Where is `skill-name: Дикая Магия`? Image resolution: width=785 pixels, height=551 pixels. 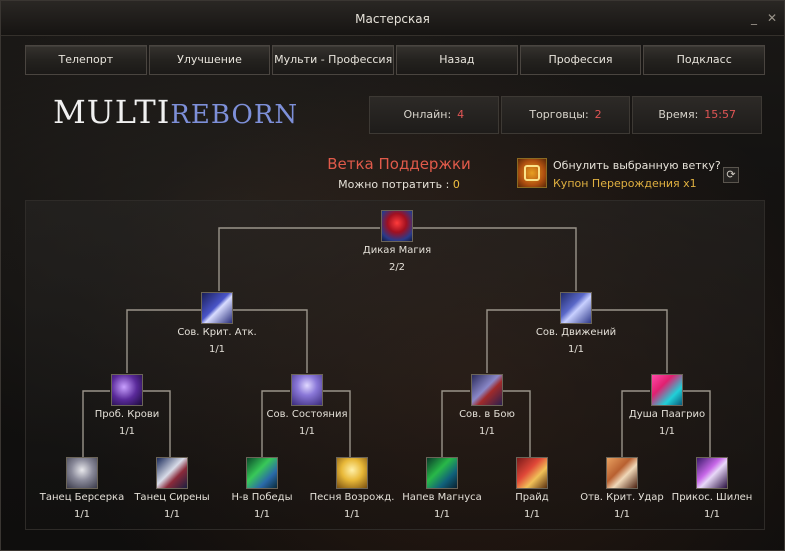
skill-name: Дикая Магия is located at coordinates (397, 250).